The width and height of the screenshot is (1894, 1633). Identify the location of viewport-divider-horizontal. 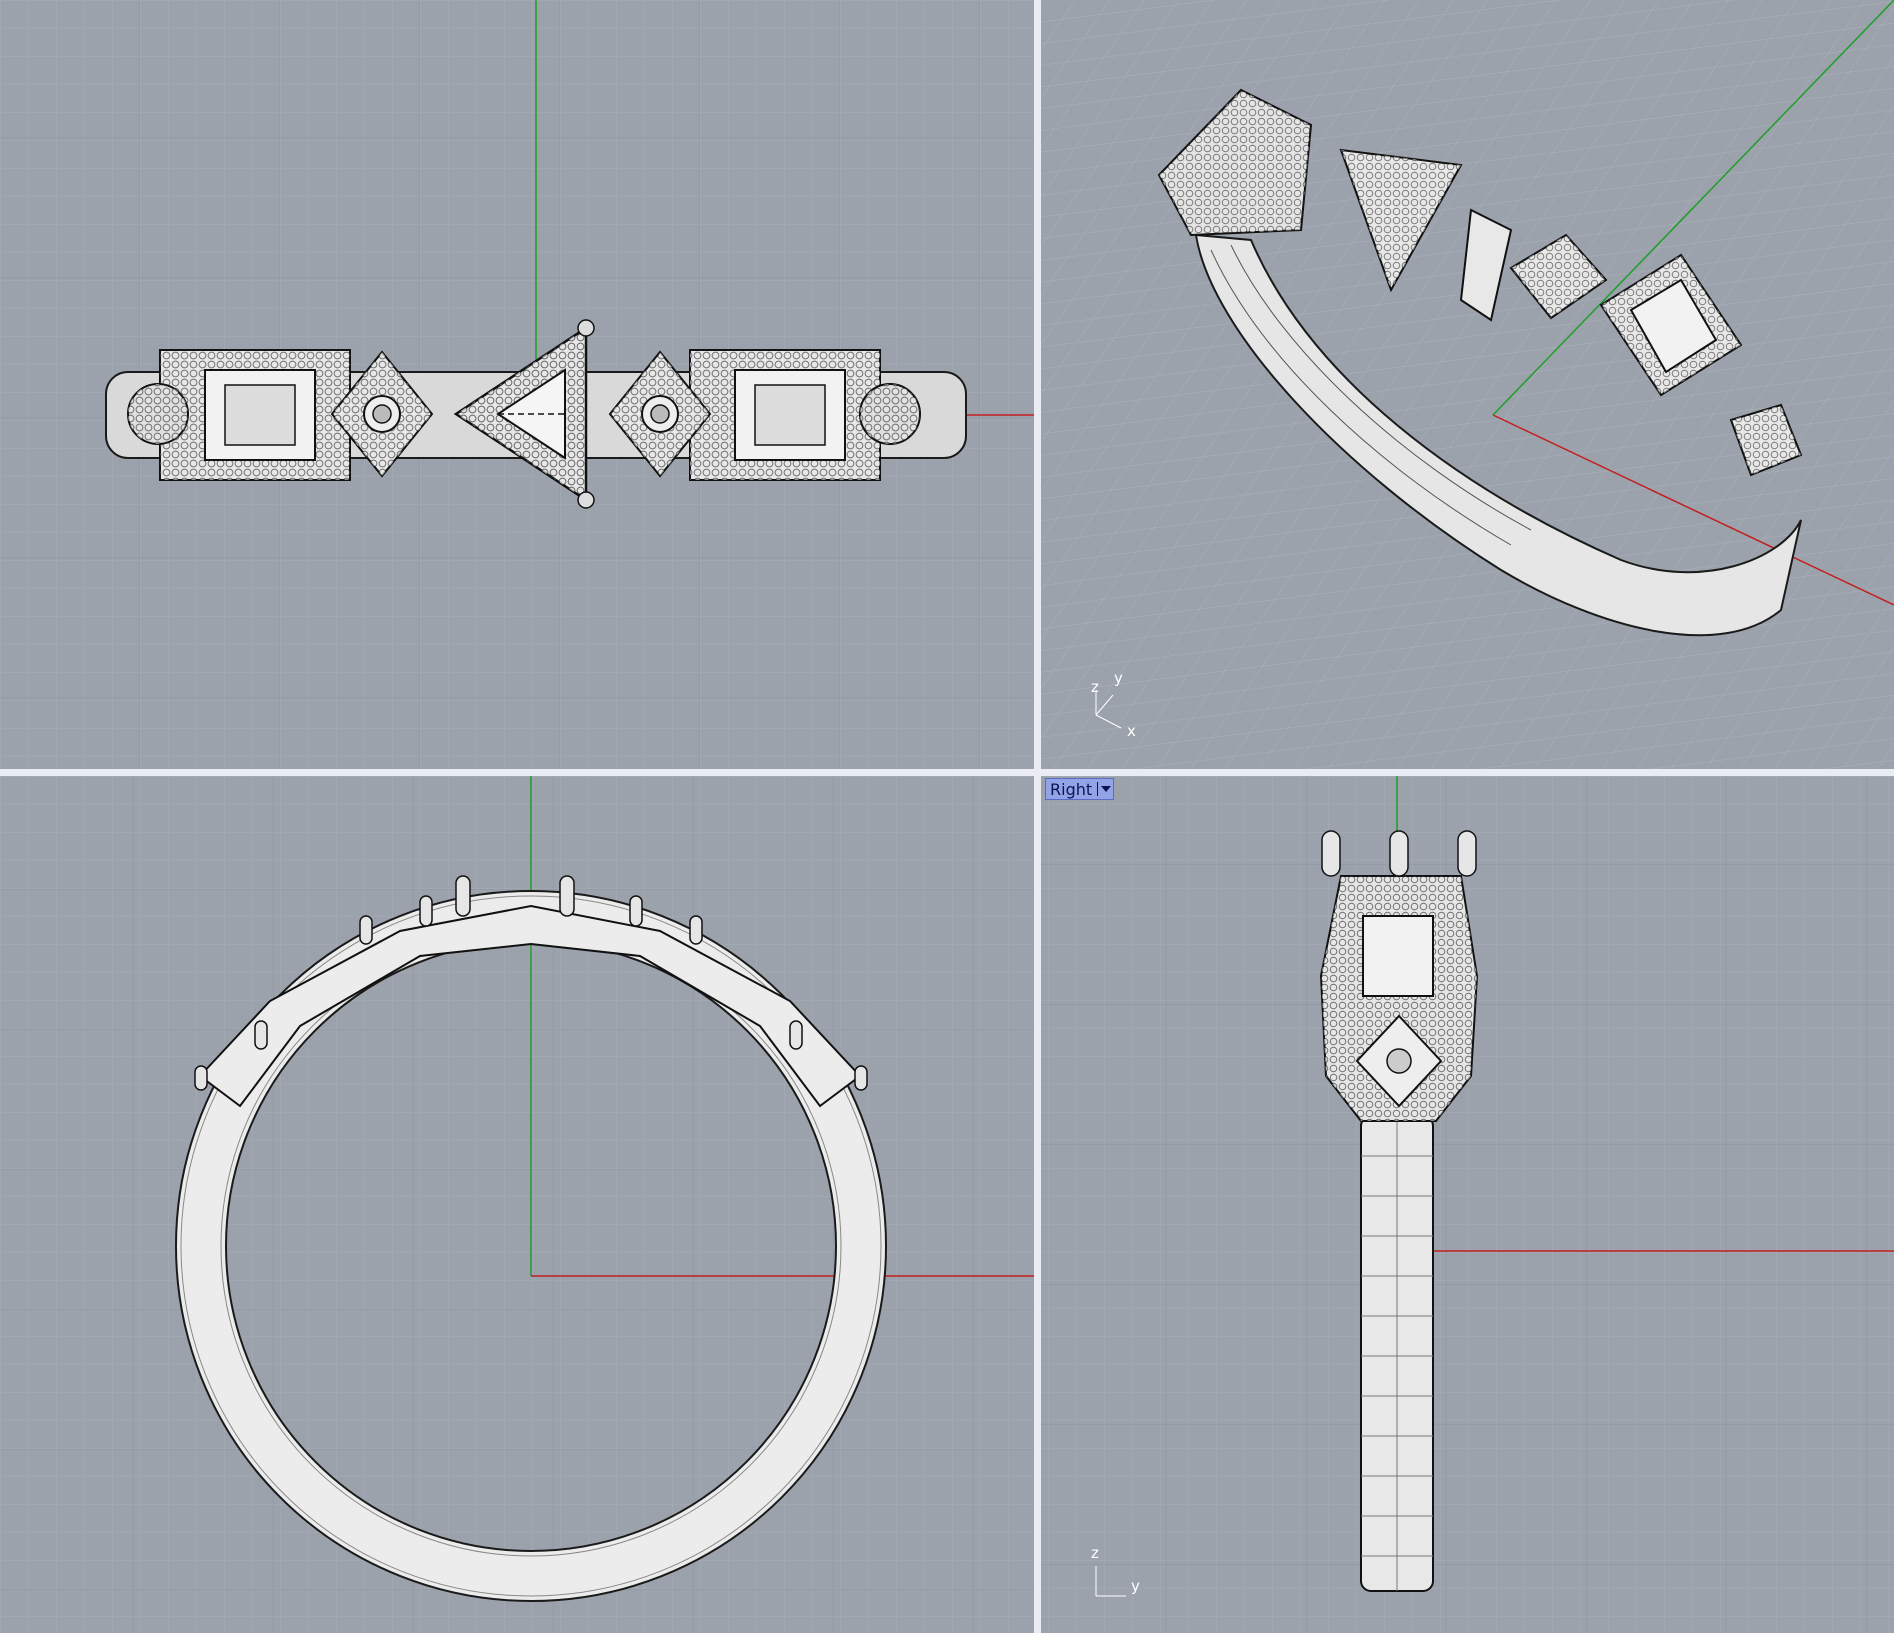
(947, 772).